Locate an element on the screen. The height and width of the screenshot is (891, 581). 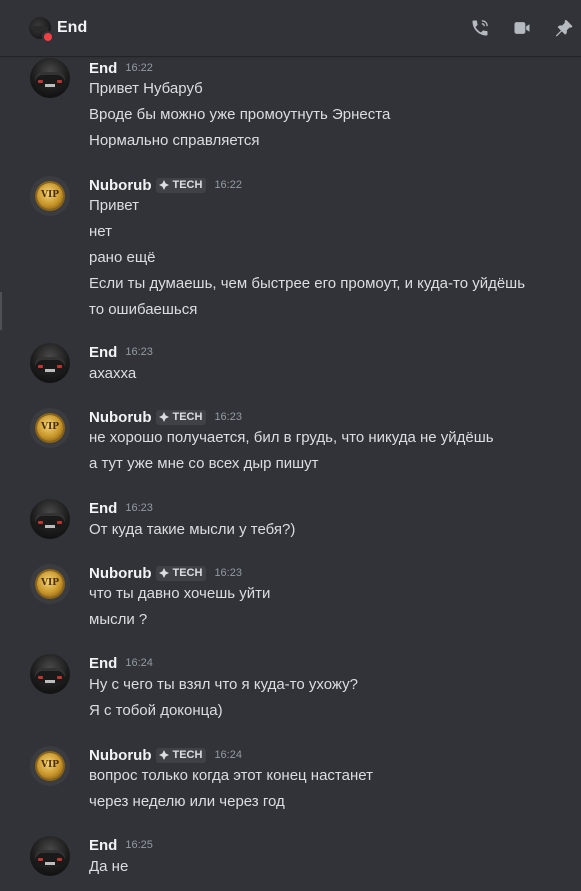
pin-icon is located at coordinates (564, 28).